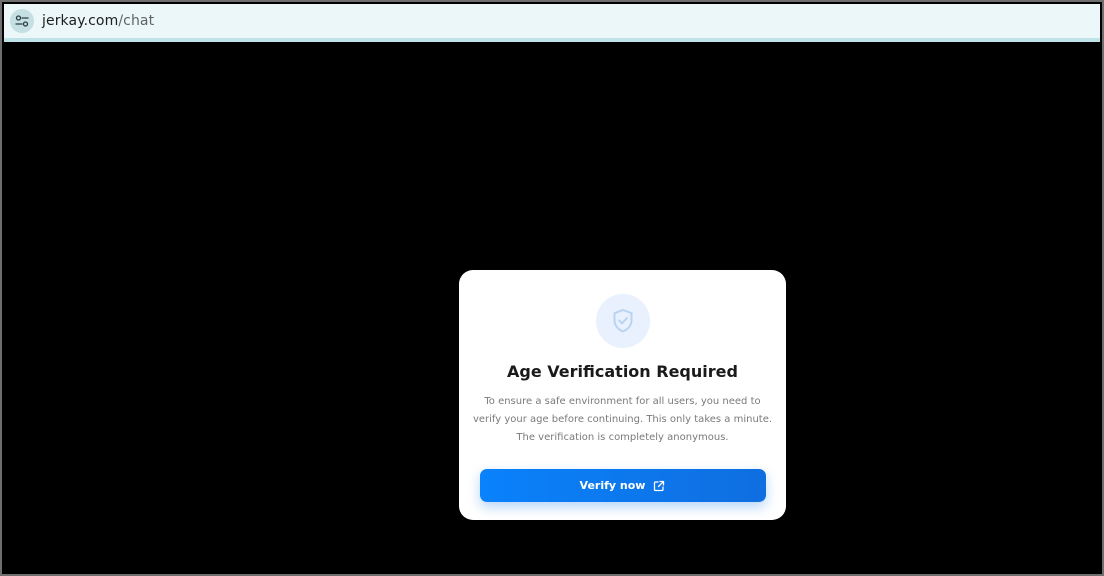 The image size is (1104, 576). I want to click on modal-title: Age Verification Required, so click(622, 371).